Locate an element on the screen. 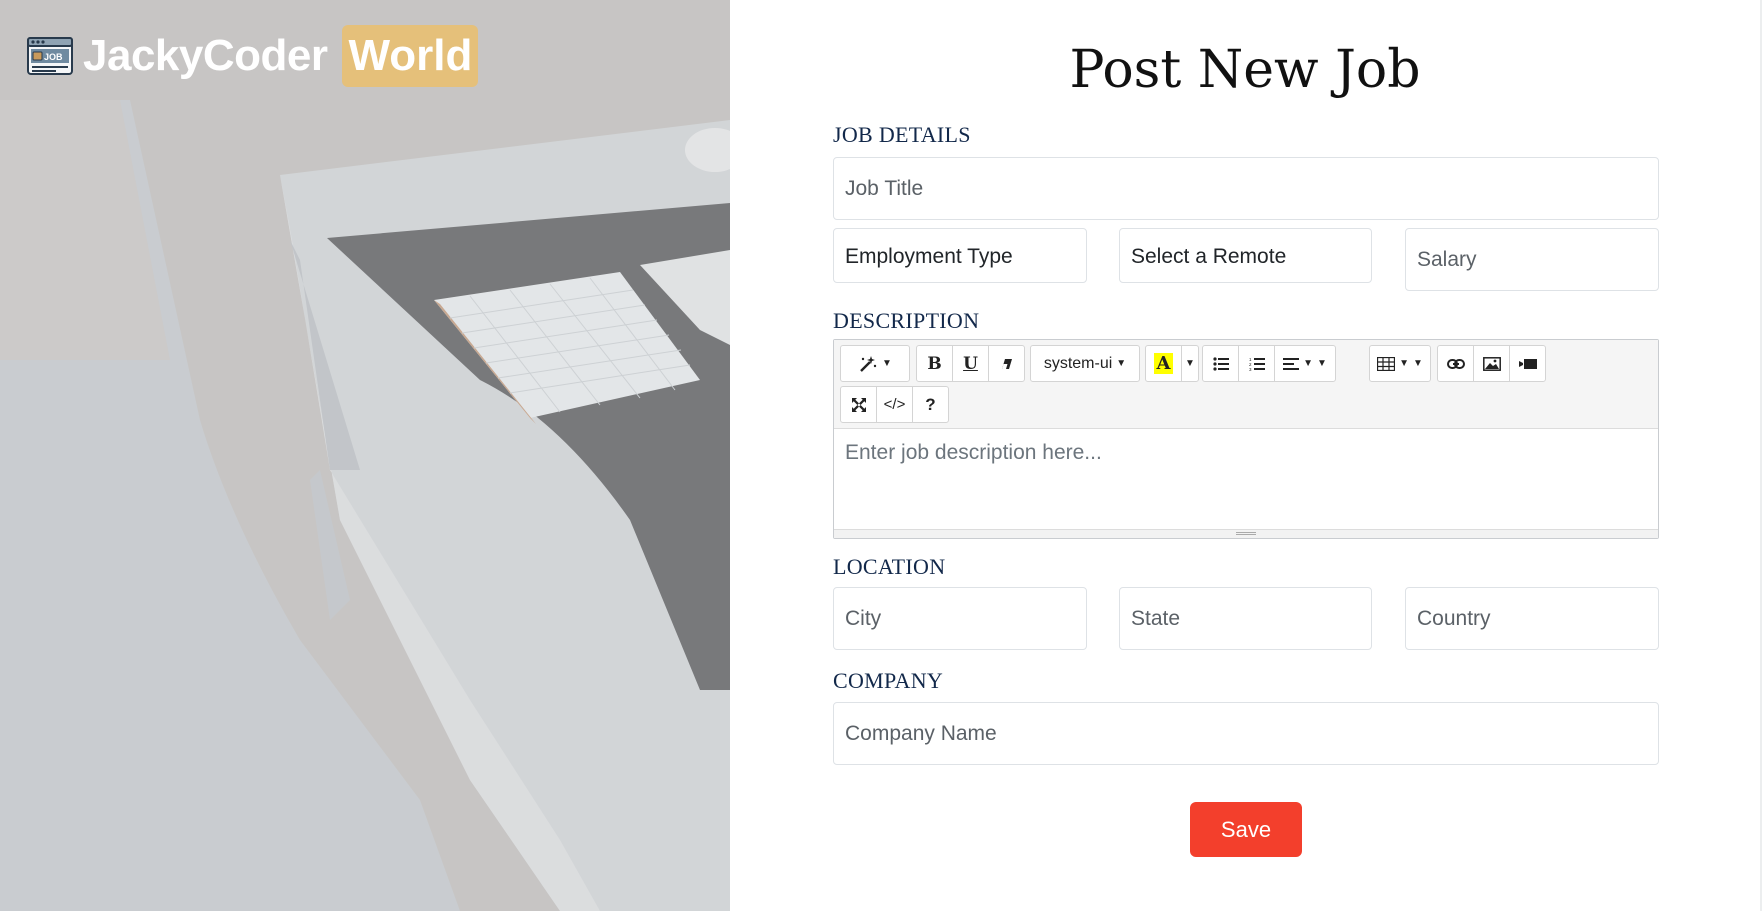 This screenshot has height=911, width=1764. remote-select: Select a Remote is located at coordinates (1245, 255).